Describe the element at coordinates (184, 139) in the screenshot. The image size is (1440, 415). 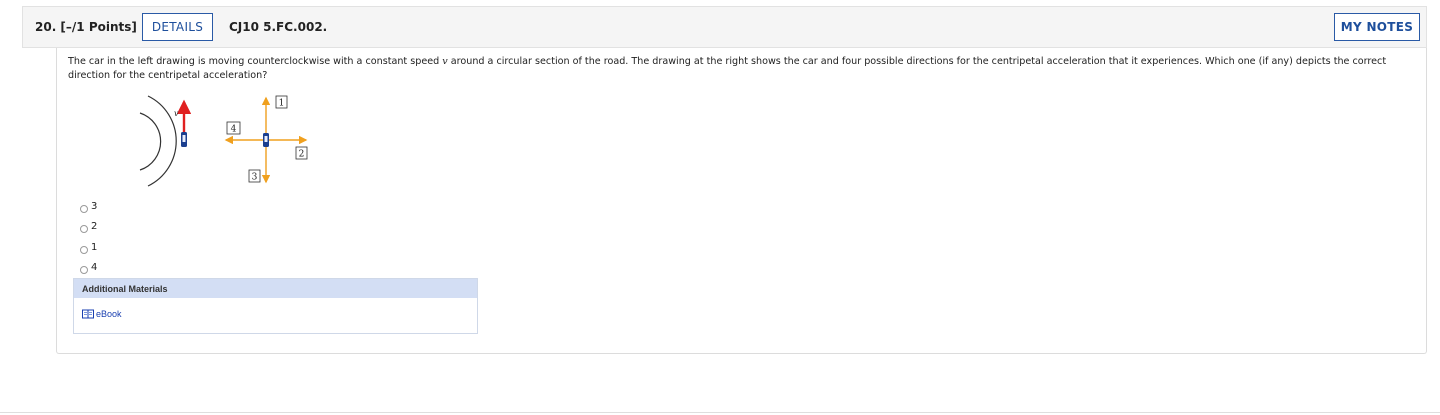
I see `car-left` at that location.